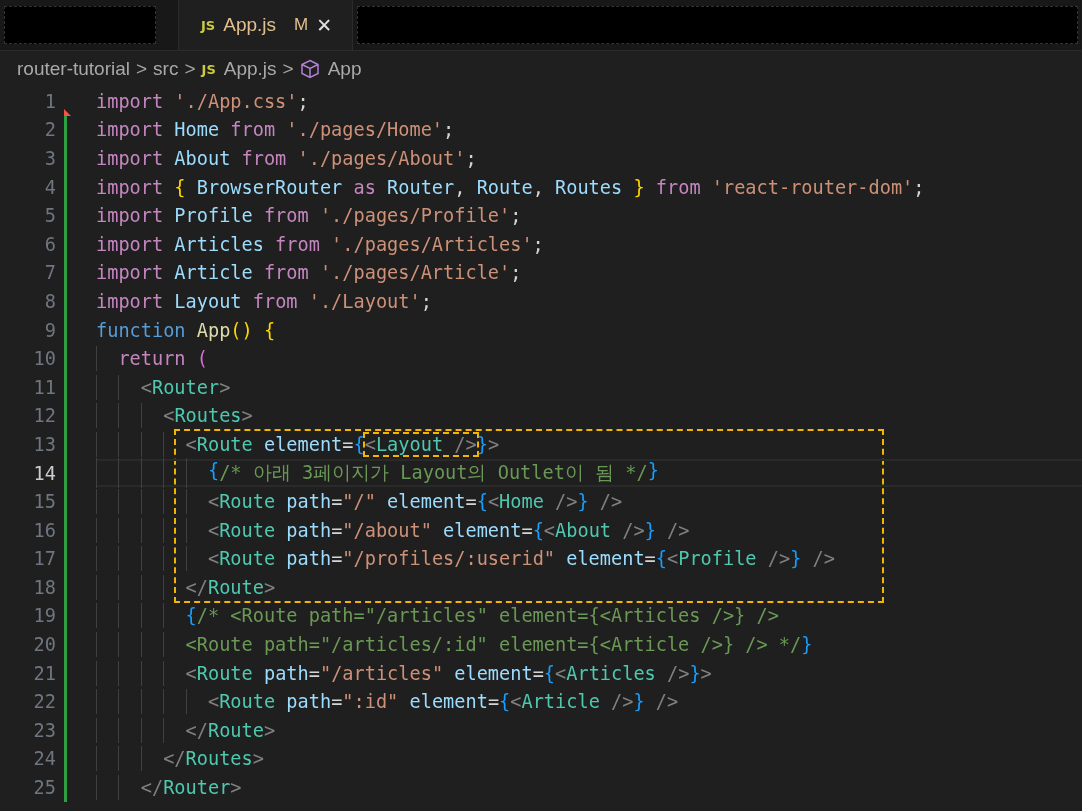 The height and width of the screenshot is (811, 1082). I want to click on breadcrumb-item: src, so click(166, 69).